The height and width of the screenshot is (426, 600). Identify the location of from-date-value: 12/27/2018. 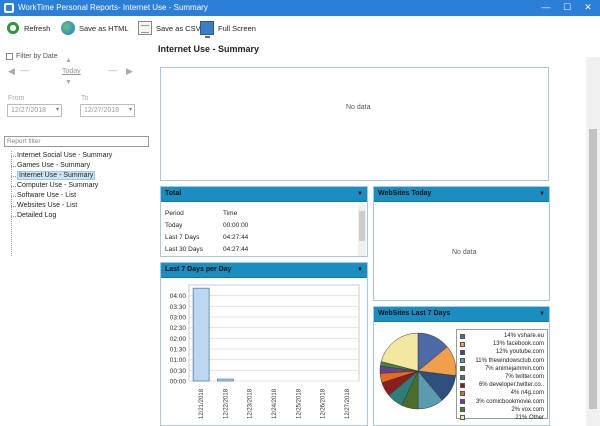
(29, 110).